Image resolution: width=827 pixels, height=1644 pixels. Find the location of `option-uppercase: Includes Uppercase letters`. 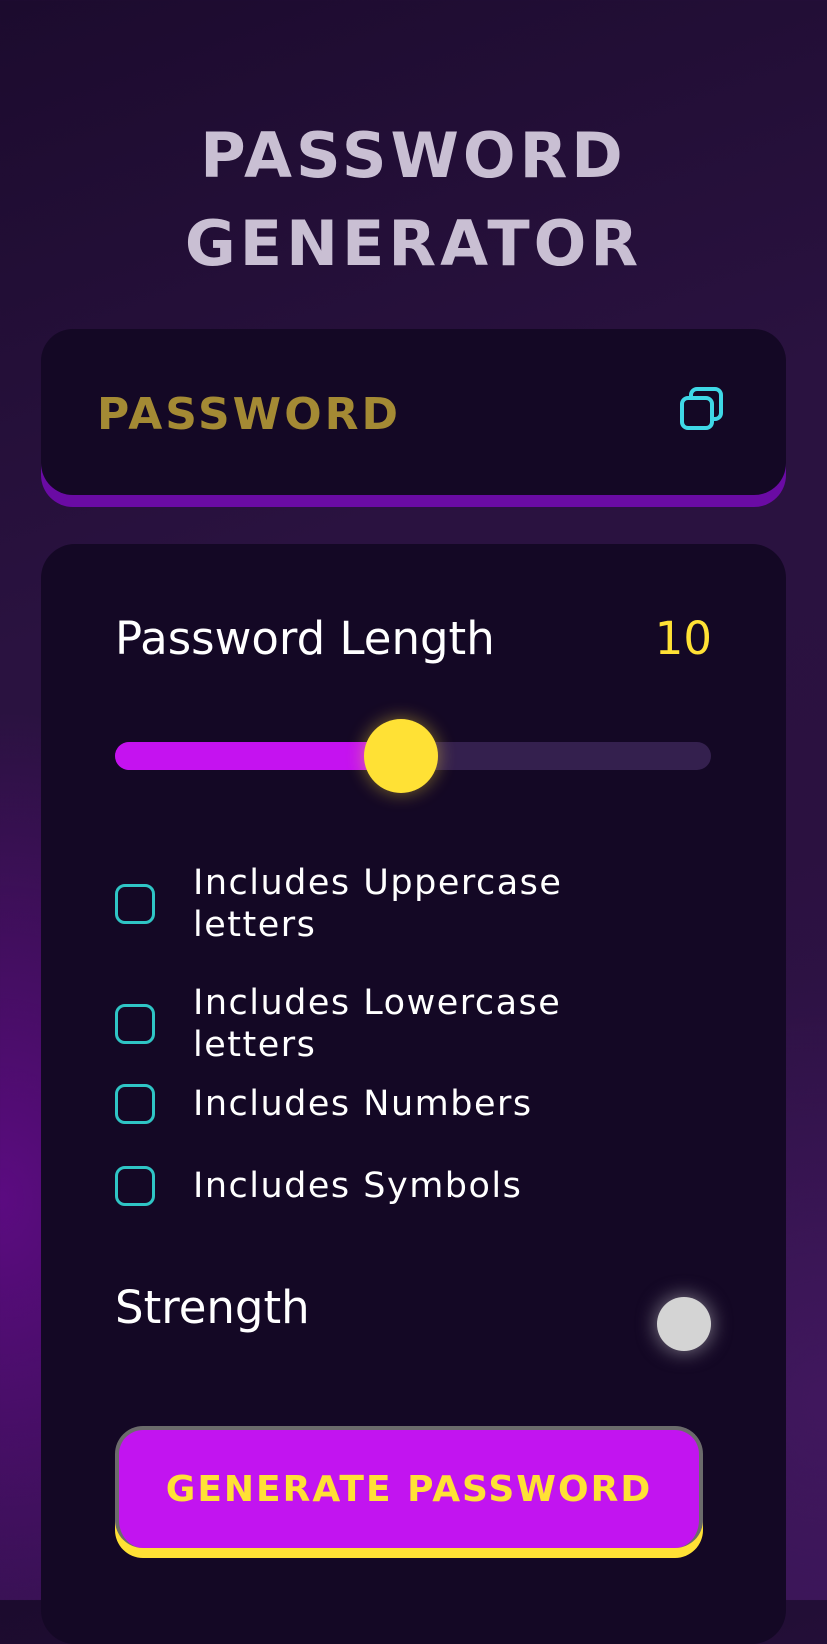

option-uppercase: Includes Uppercase letters is located at coordinates (415, 904).